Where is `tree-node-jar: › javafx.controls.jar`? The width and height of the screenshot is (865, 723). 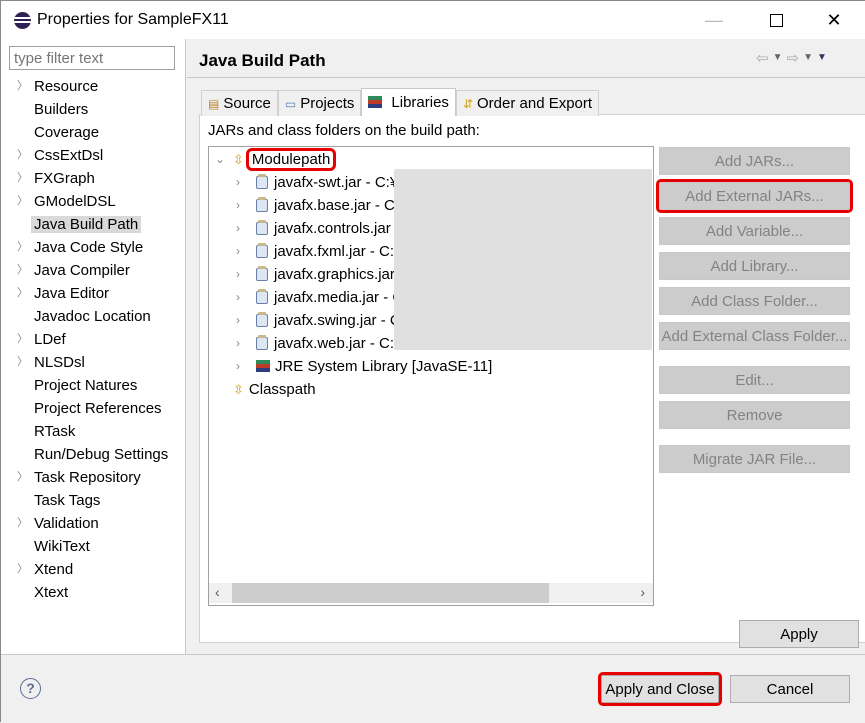
tree-node-jar: › javafx.controls.jar is located at coordinates (313, 228).